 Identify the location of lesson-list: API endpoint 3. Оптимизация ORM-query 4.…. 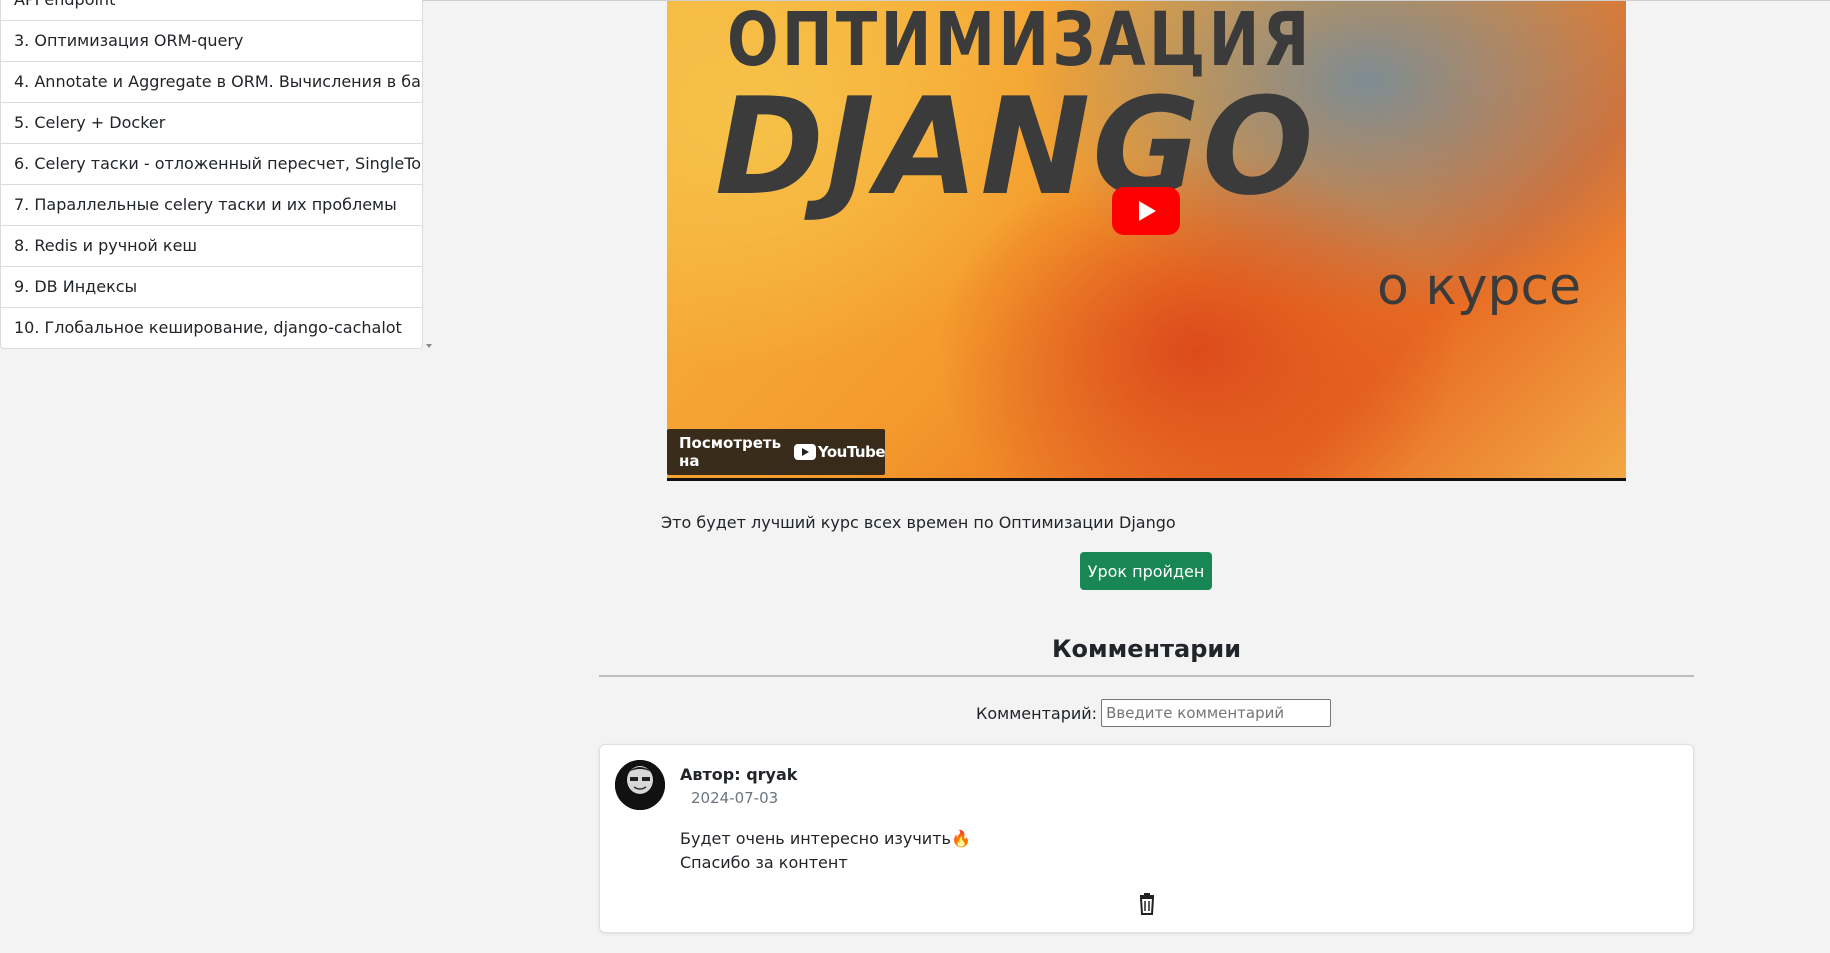
(211, 174).